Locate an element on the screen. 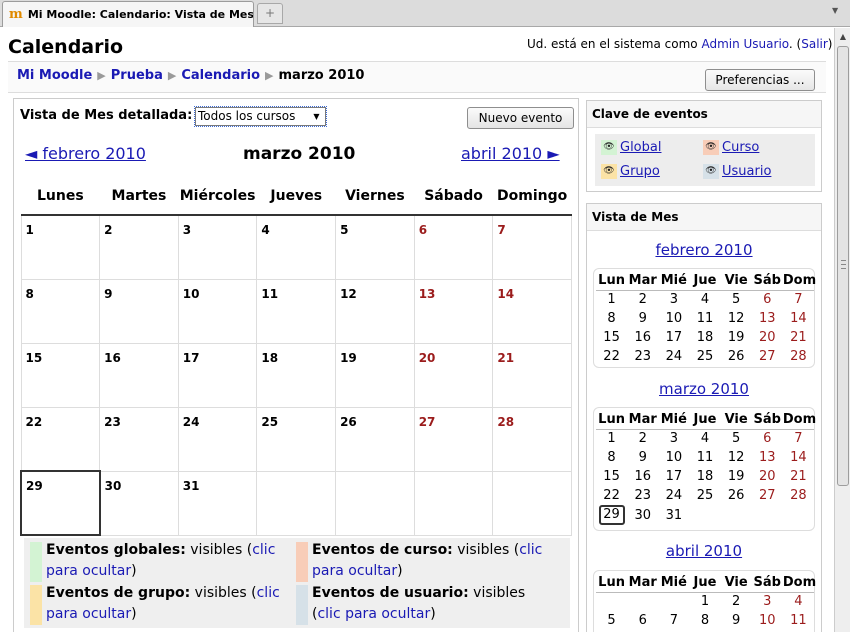  calendar-day-cell: 7 is located at coordinates (532, 247).